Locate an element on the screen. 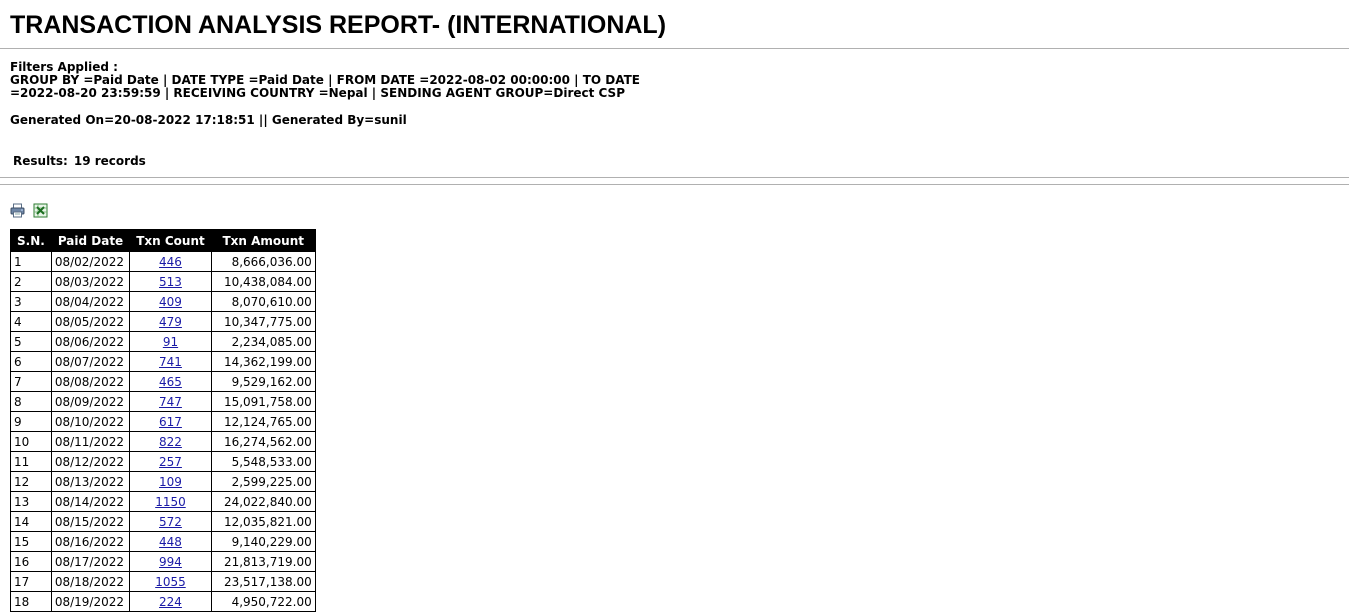 The height and width of the screenshot is (614, 1349). txn-count-link: 741 is located at coordinates (170, 362).